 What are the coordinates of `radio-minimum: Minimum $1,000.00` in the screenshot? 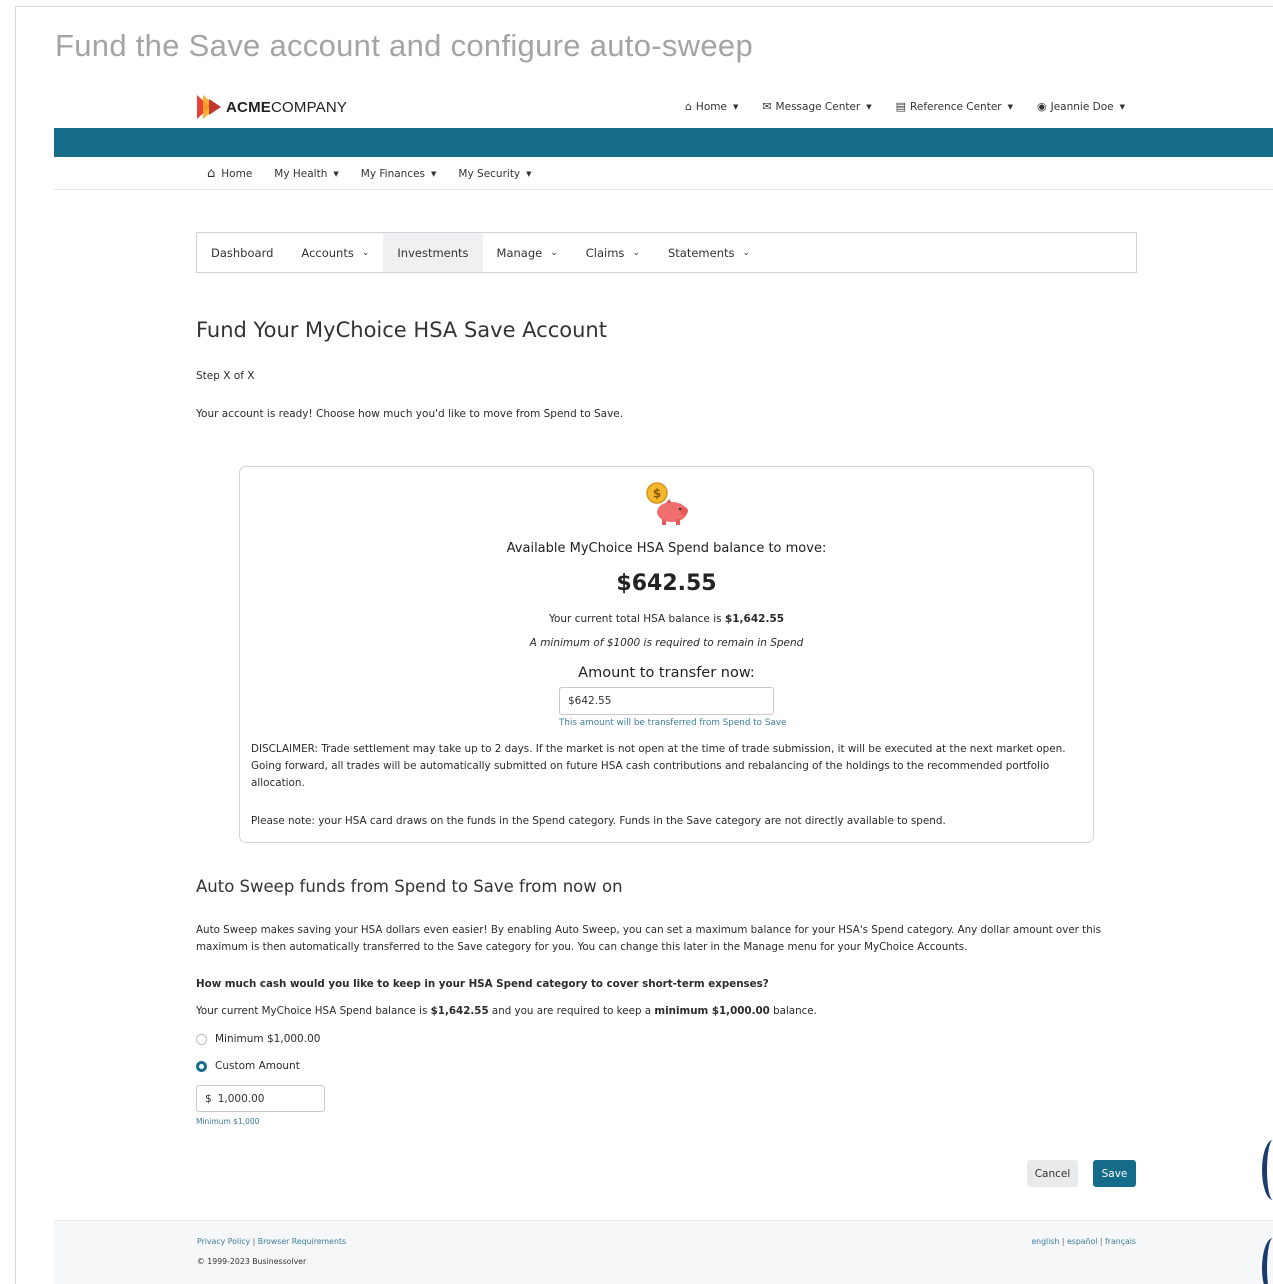 It's located at (258, 1039).